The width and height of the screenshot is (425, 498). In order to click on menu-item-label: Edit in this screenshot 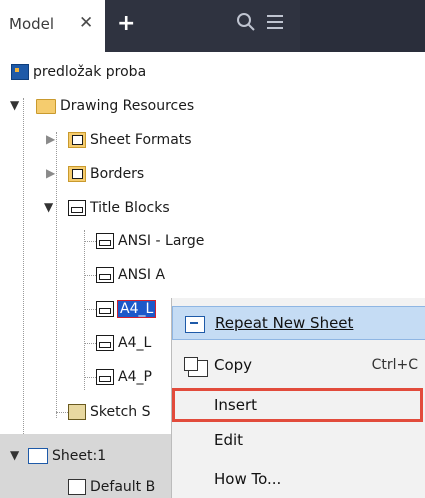, I will do `click(229, 440)`.